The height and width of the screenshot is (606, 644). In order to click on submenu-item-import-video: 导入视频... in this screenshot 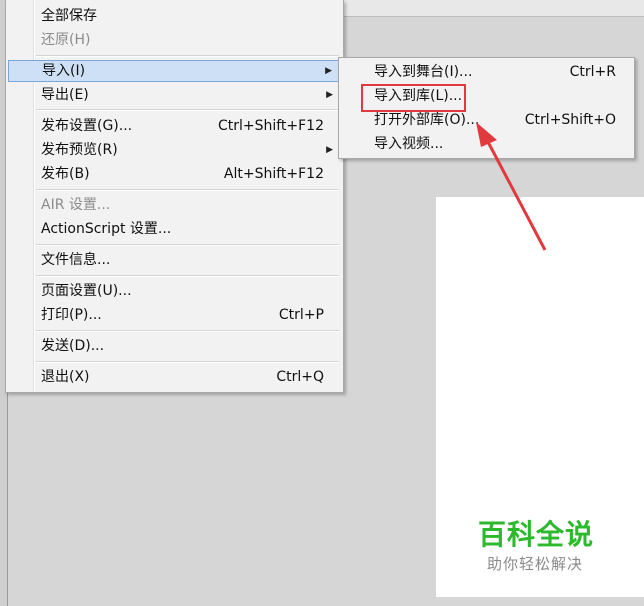, I will do `click(486, 144)`.